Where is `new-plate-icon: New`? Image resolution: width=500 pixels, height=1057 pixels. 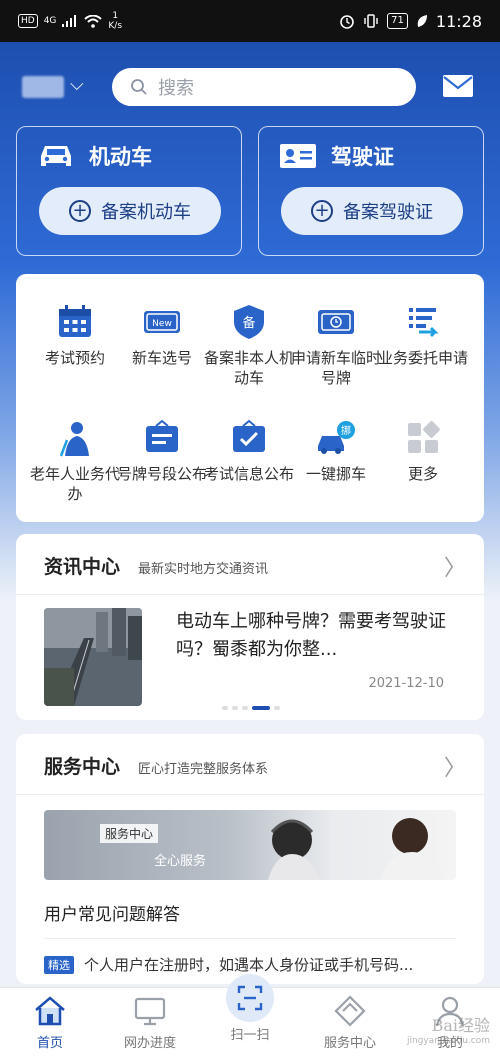 new-plate-icon: New is located at coordinates (162, 322).